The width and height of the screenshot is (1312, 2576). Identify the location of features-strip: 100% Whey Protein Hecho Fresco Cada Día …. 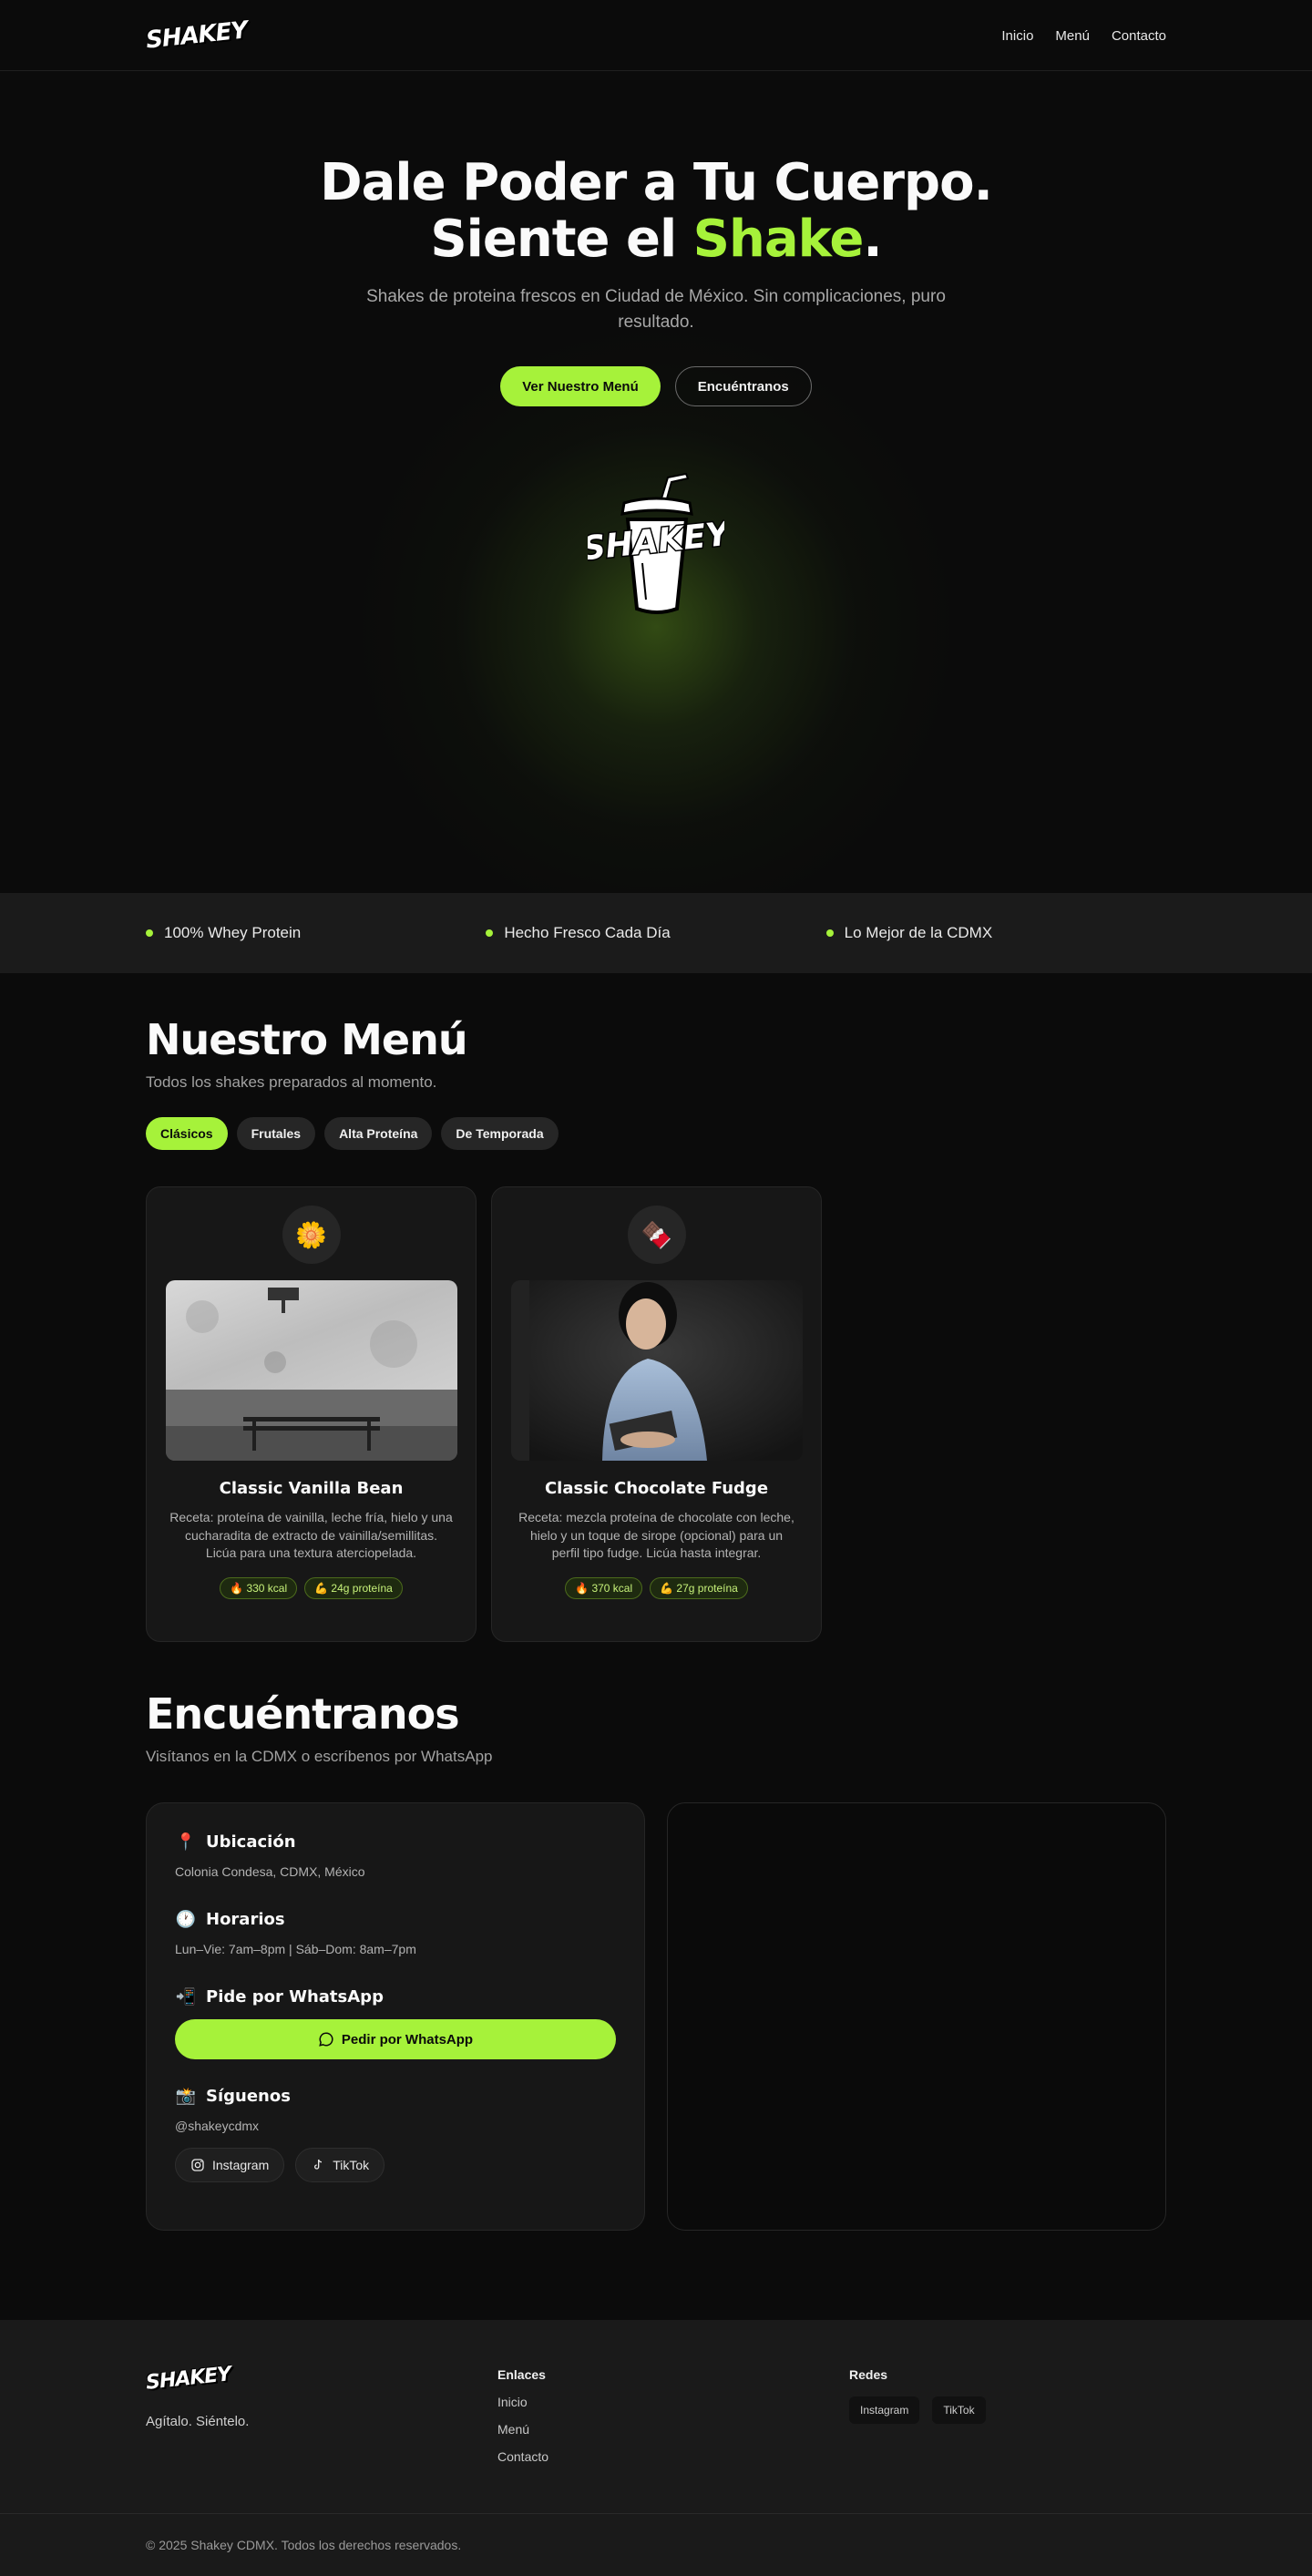
(656, 933).